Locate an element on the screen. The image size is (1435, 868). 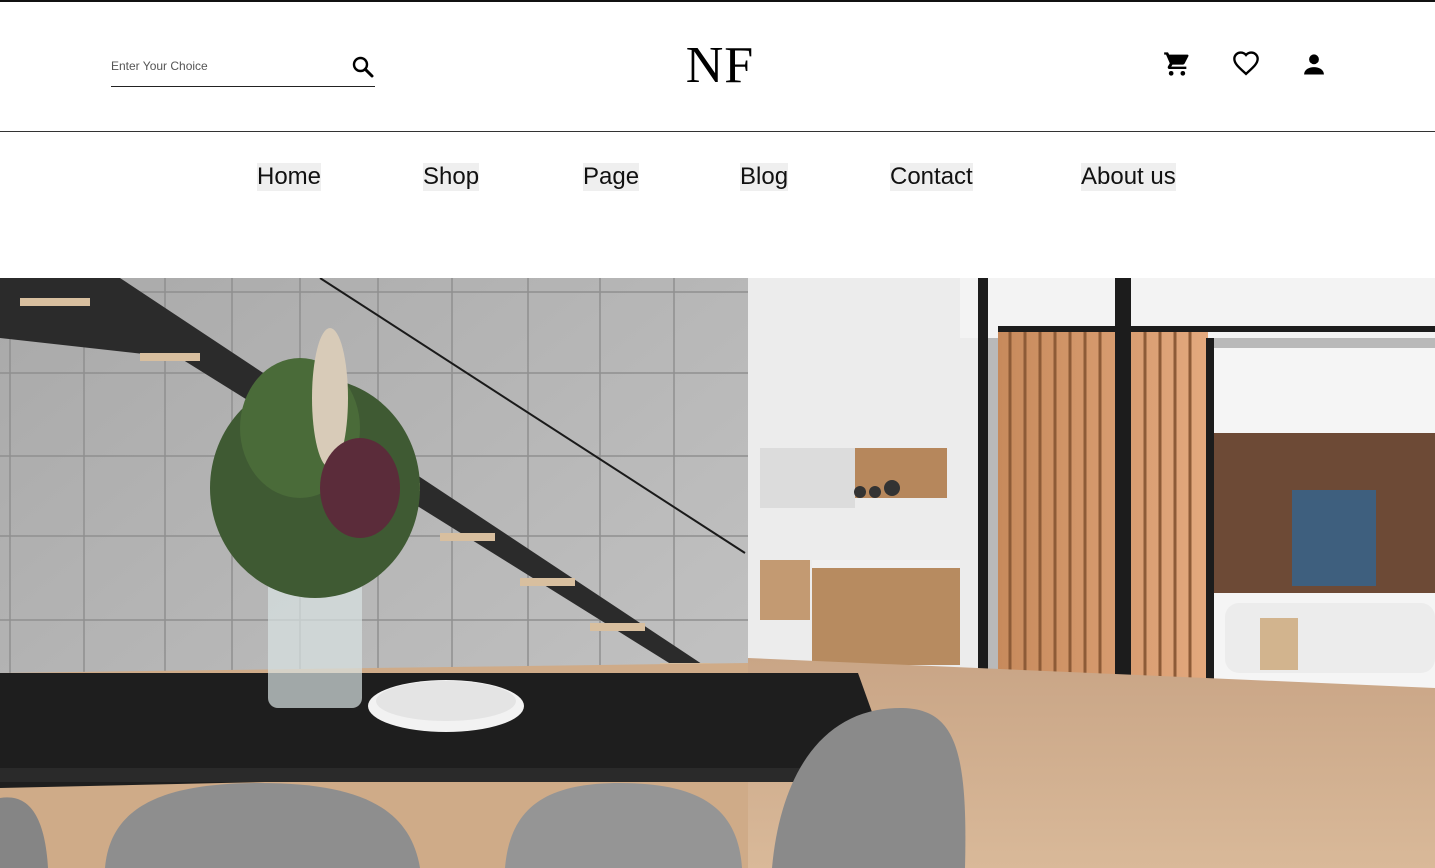
search-bar is located at coordinates (243, 66).